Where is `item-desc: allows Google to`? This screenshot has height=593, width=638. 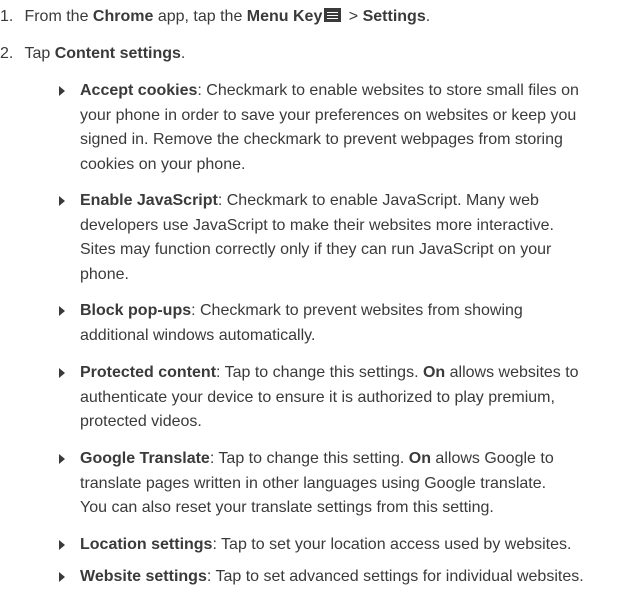
item-desc: allows Google to is located at coordinates (492, 458).